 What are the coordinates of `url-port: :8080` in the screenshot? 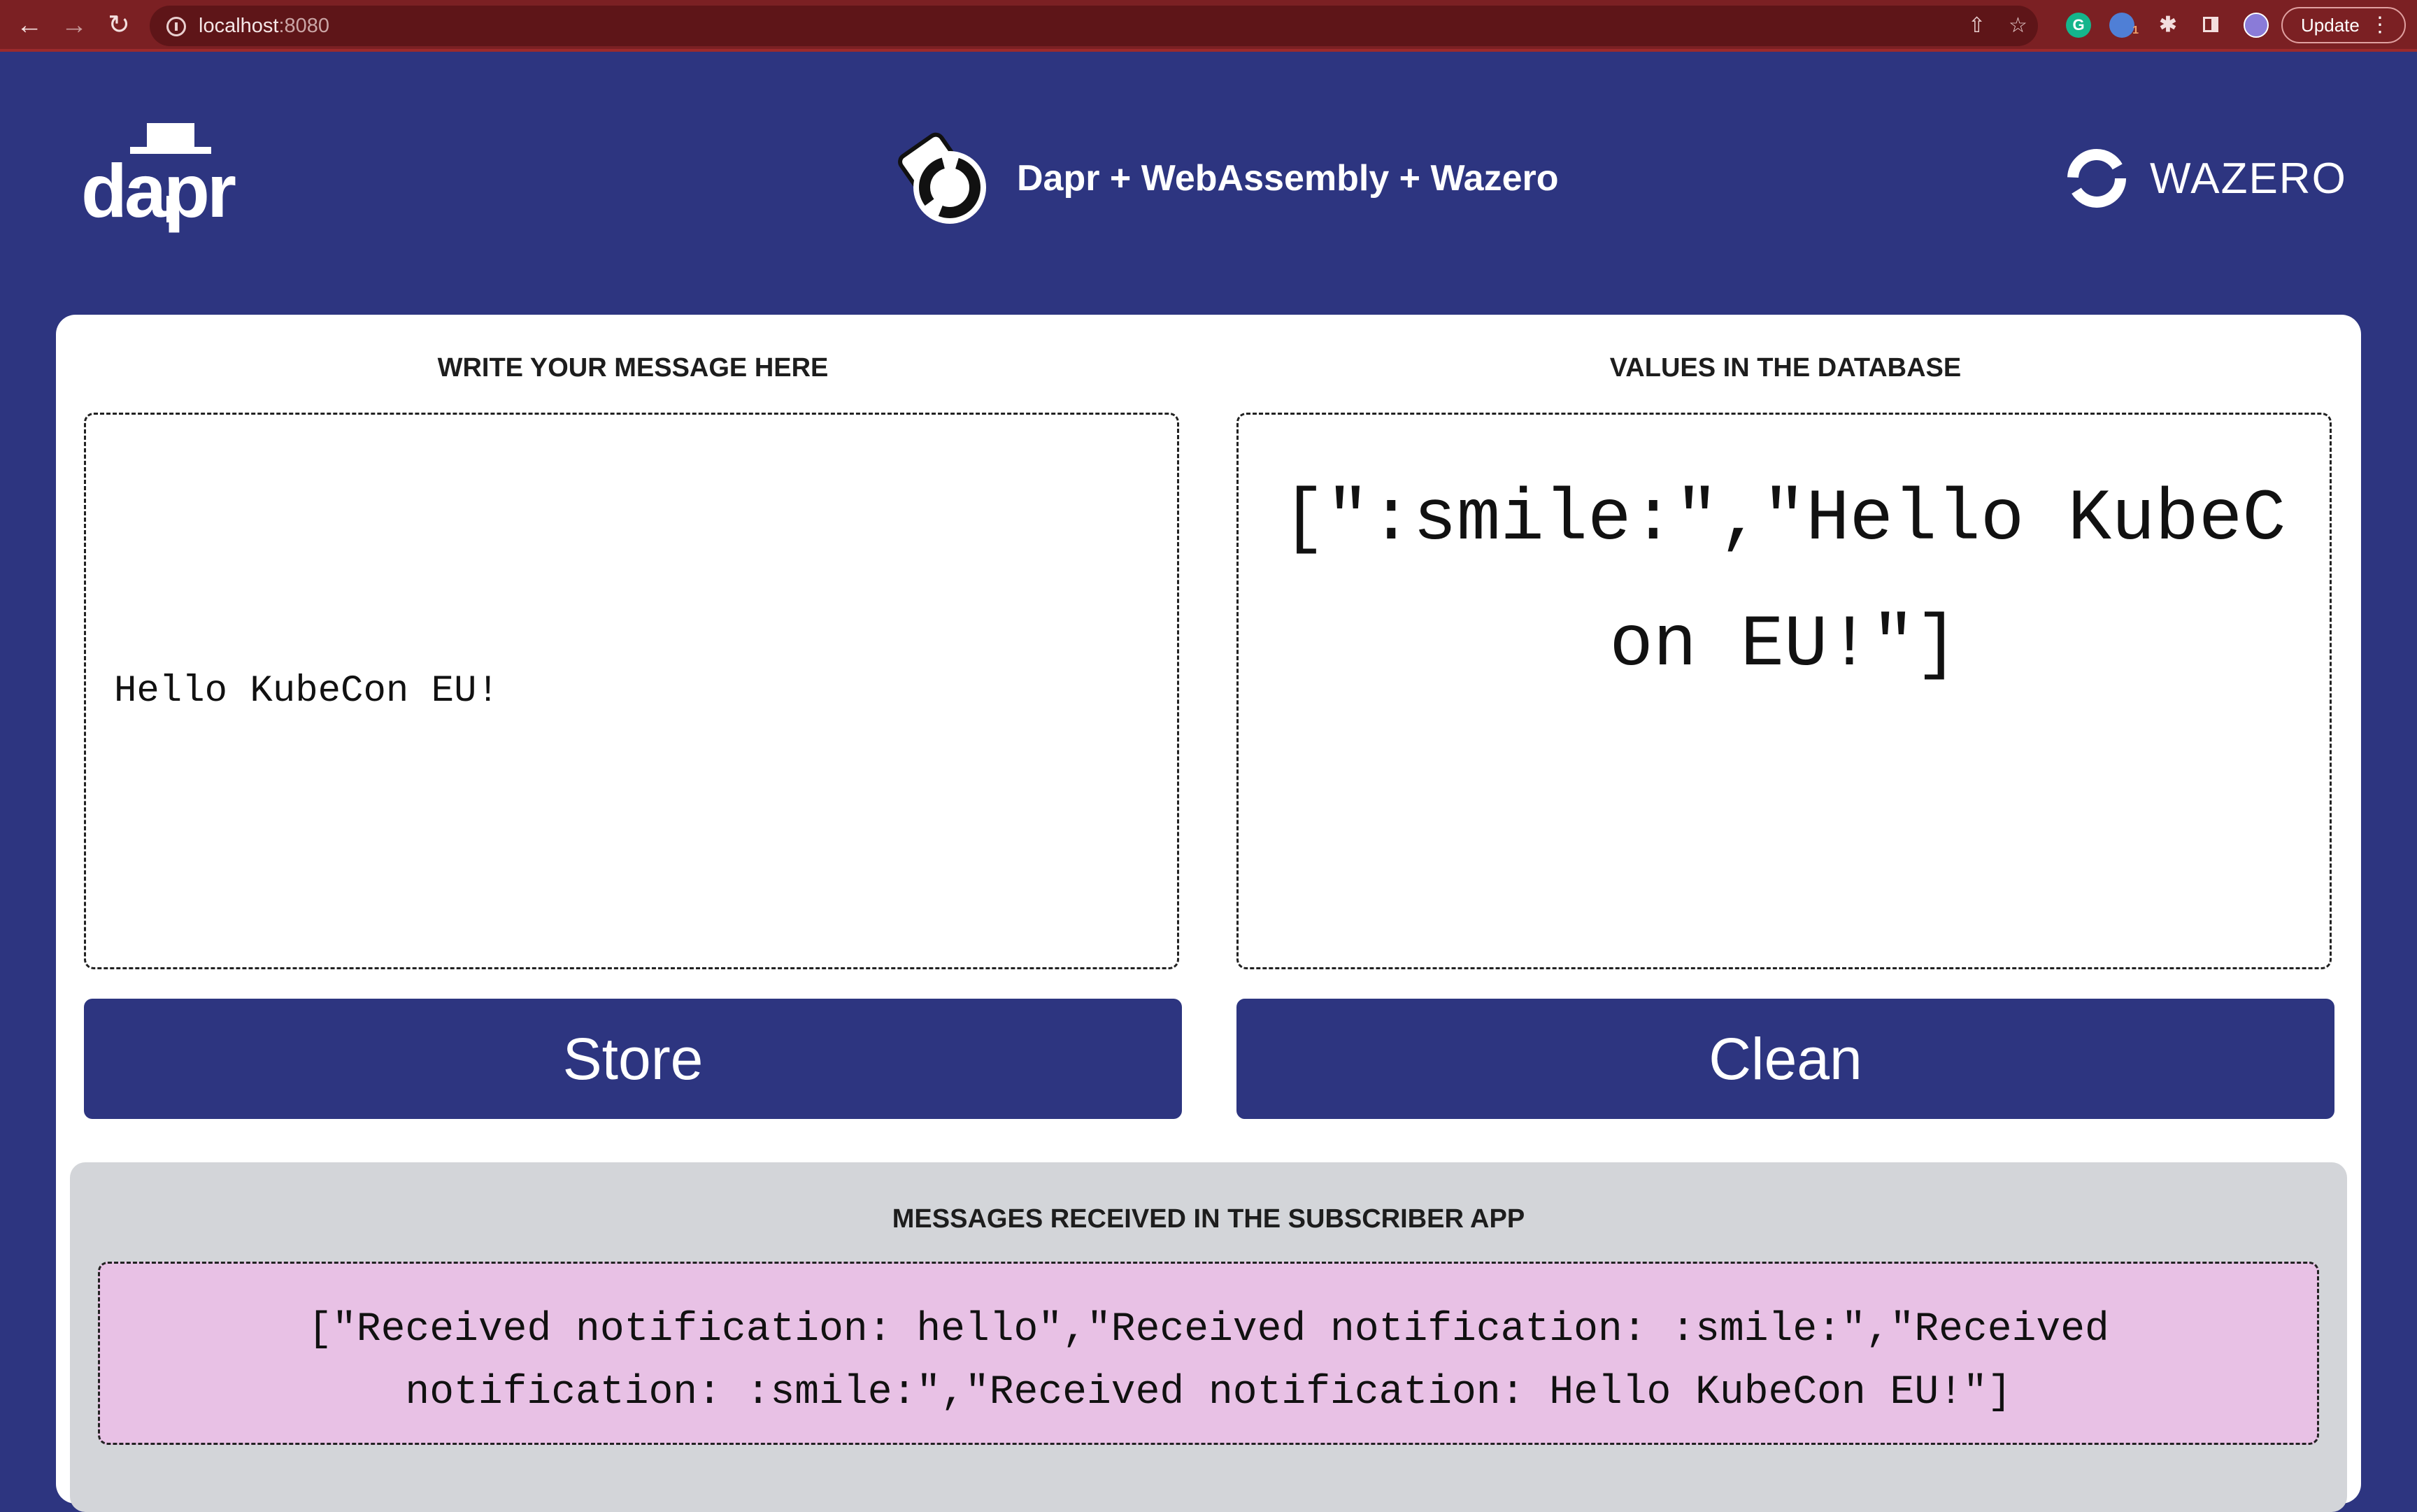 It's located at (304, 26).